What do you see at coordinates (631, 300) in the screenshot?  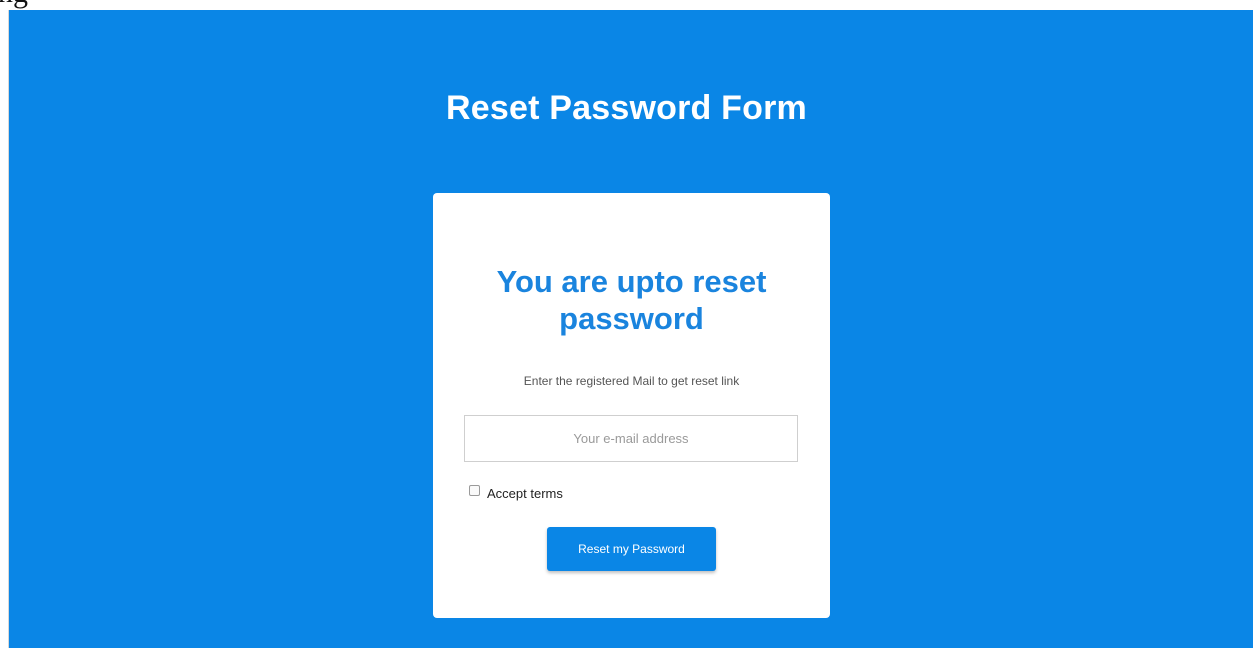 I see `card-heading: You are upto reset password` at bounding box center [631, 300].